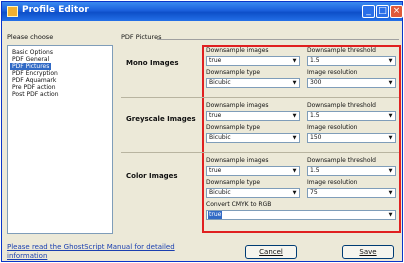  What do you see at coordinates (30, 37) in the screenshot?
I see `choose-heading: Please choose` at bounding box center [30, 37].